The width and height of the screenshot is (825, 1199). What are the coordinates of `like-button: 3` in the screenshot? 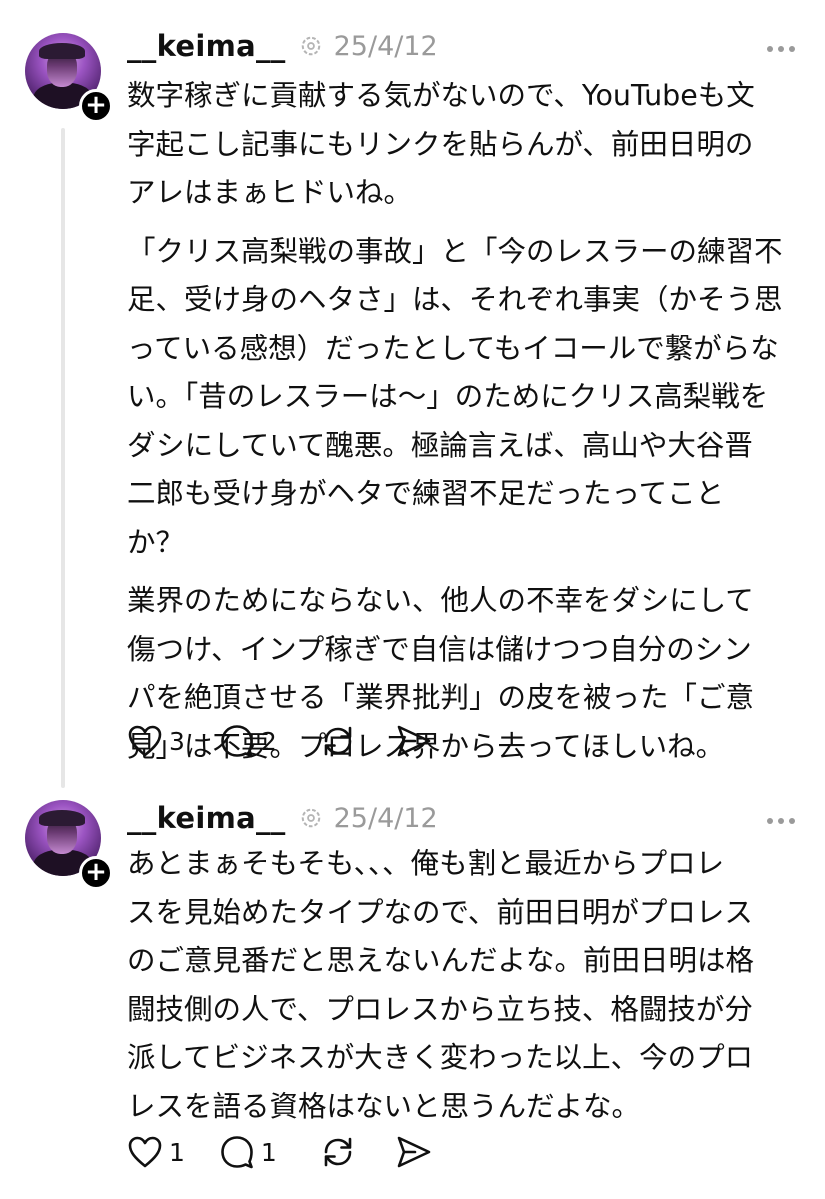 It's located at (156, 741).